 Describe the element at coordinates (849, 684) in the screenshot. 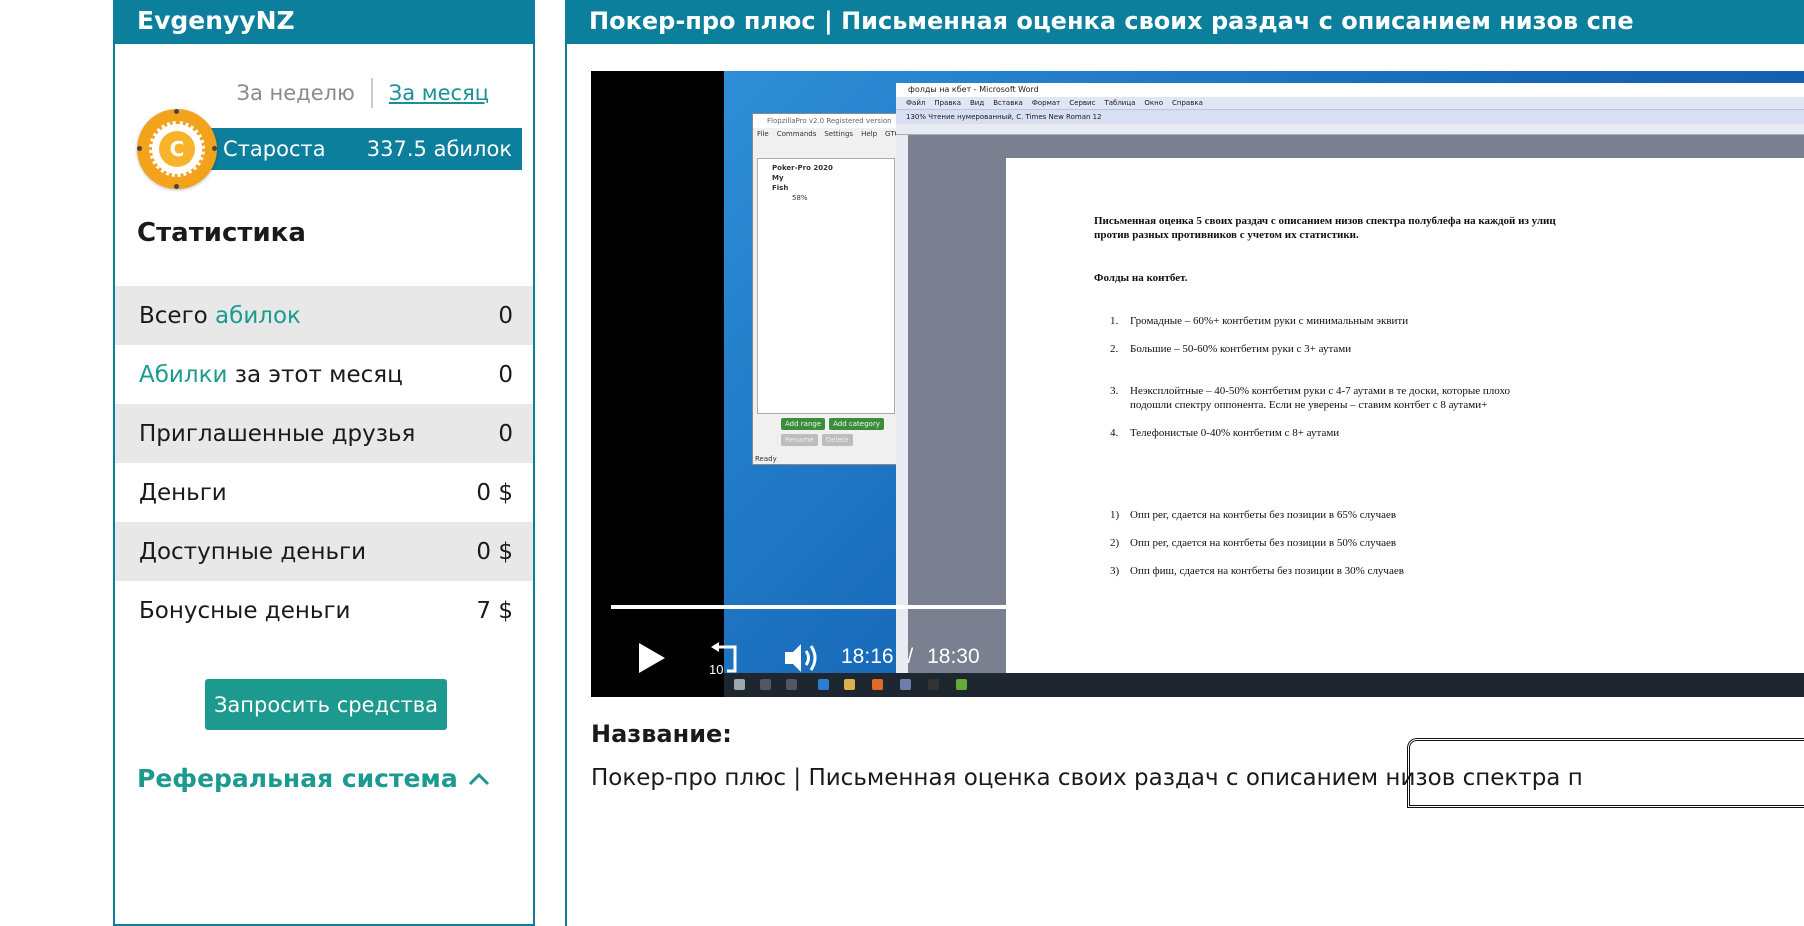

I see `folder-icon` at that location.